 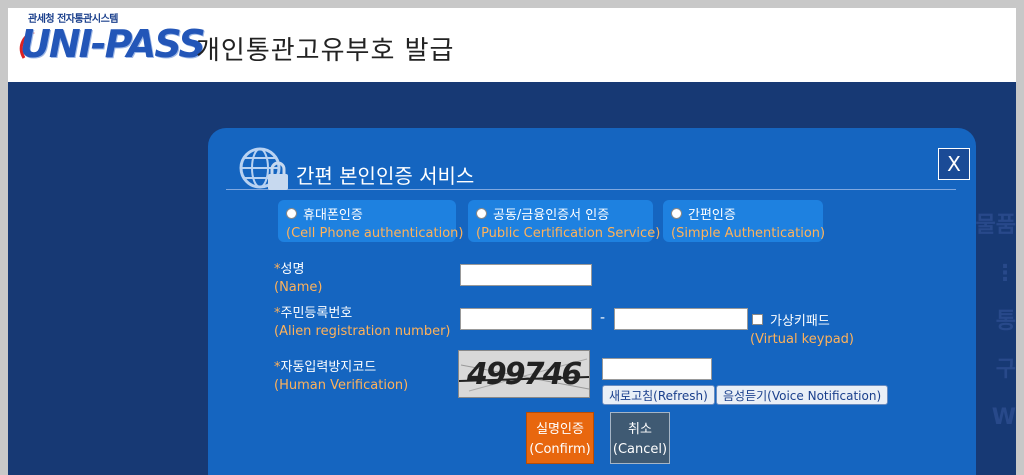 I want to click on radio-simple-auth, so click(x=676, y=213).